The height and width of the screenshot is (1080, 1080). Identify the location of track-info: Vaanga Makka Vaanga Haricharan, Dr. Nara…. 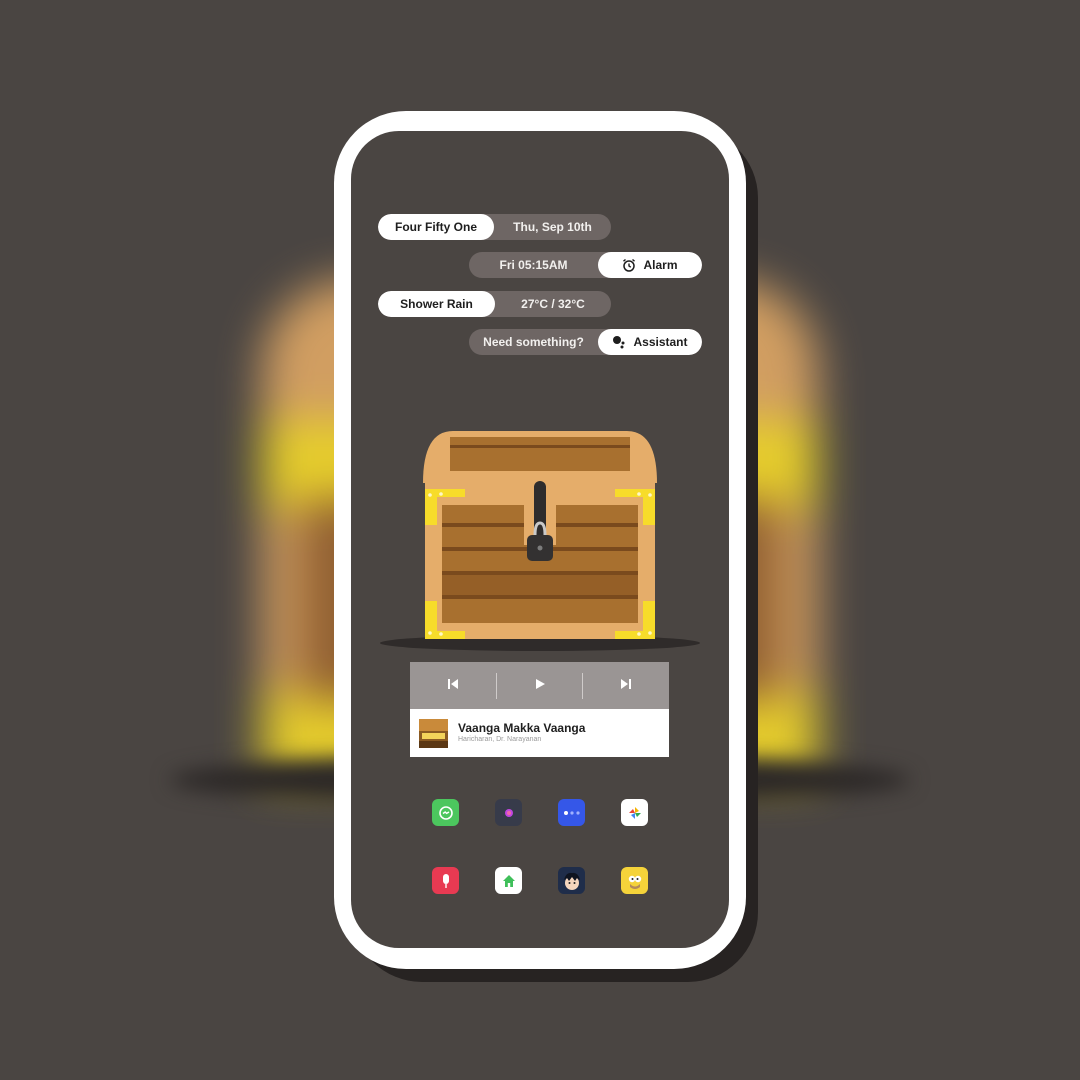
(521, 733).